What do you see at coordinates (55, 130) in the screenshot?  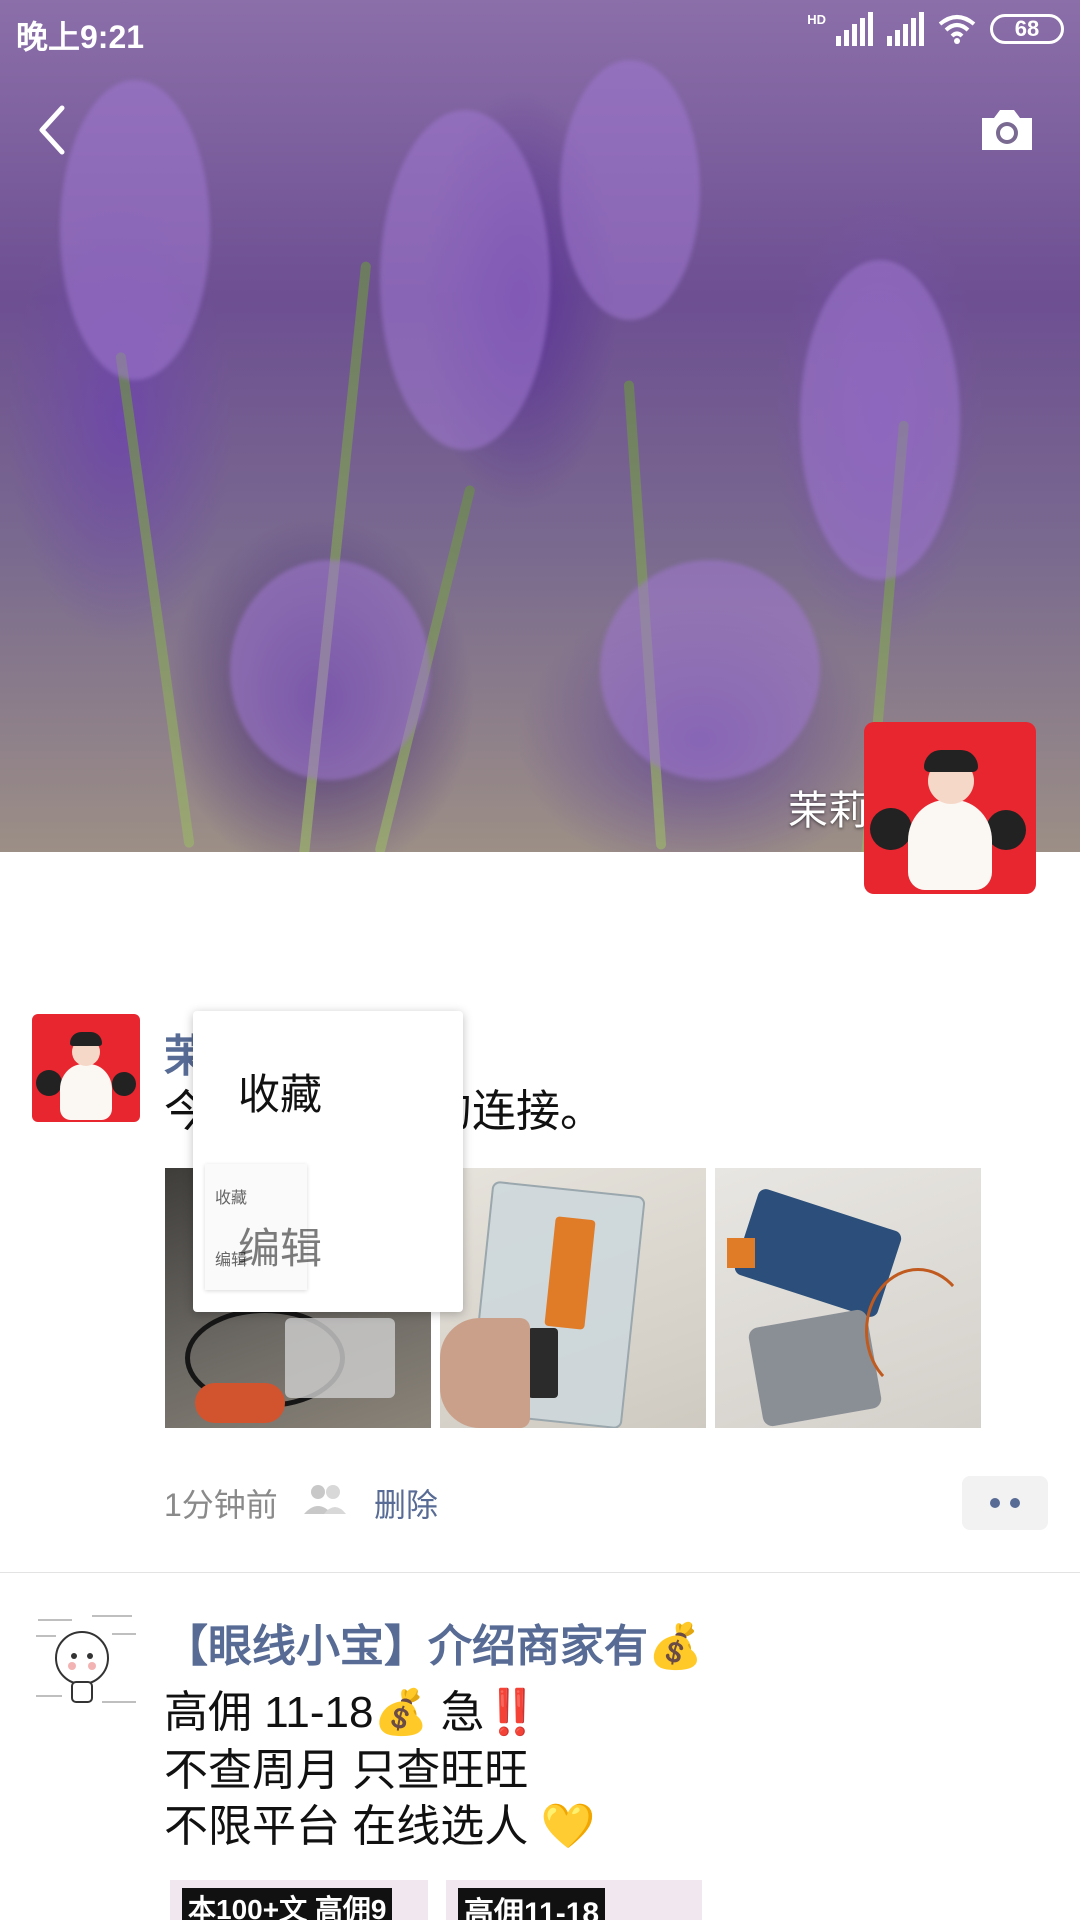 I see `back-icon` at bounding box center [55, 130].